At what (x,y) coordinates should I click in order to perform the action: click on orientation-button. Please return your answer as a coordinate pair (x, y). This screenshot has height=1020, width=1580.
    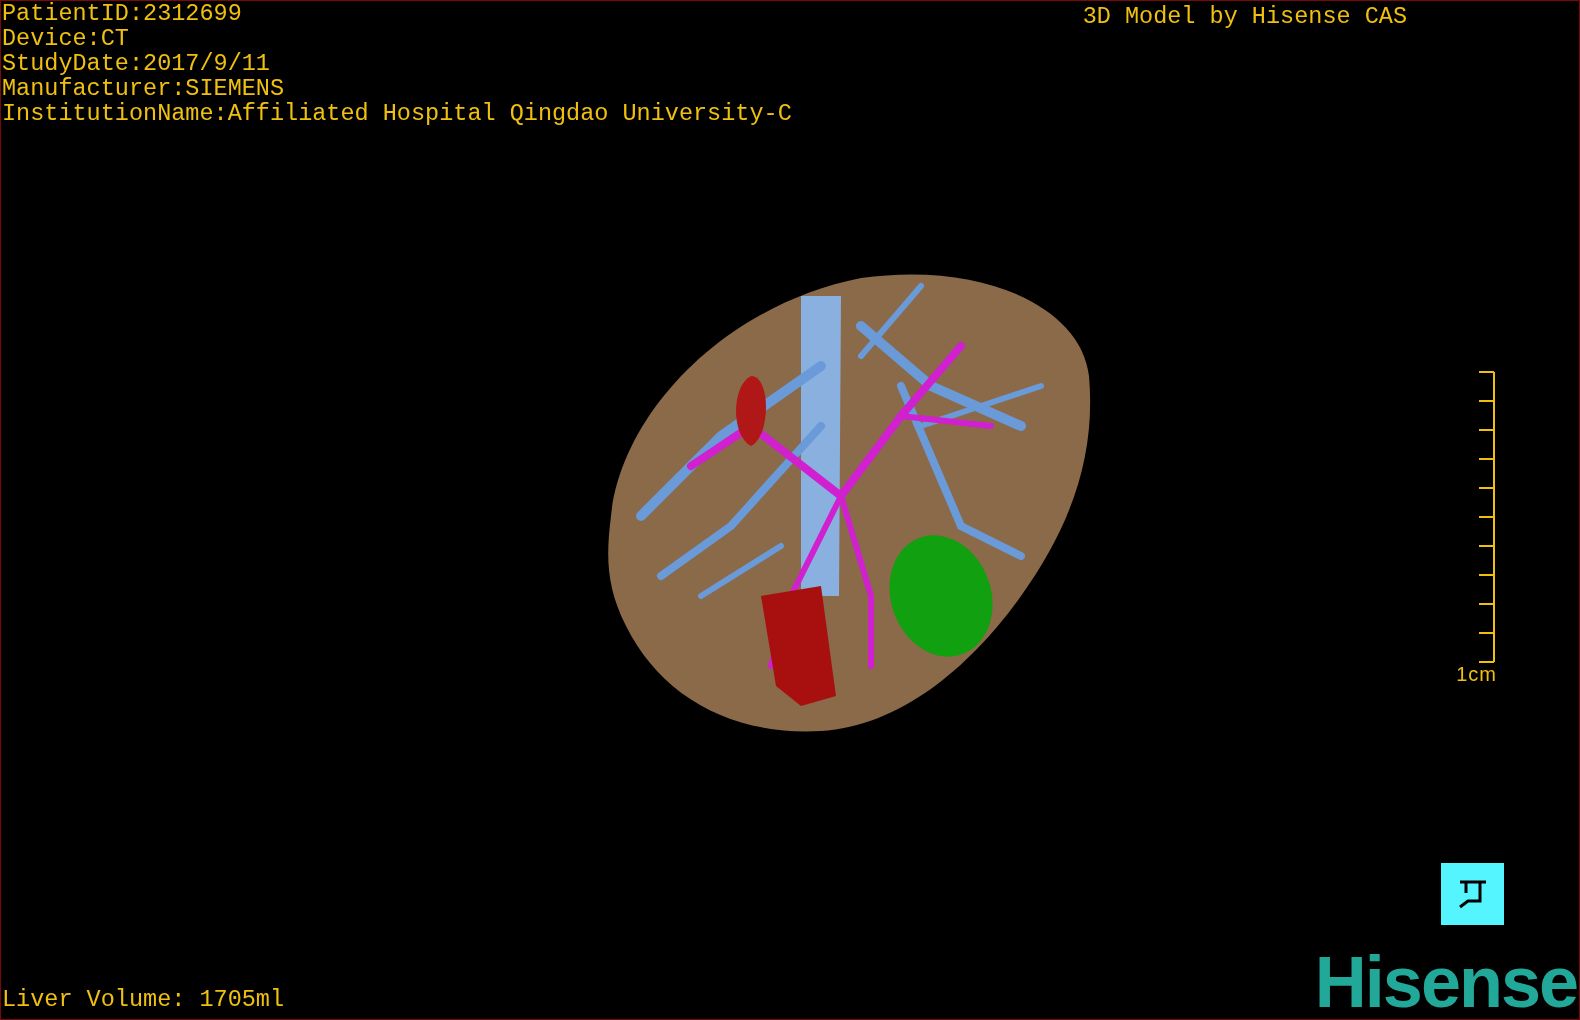
    Looking at the image, I should click on (1472, 894).